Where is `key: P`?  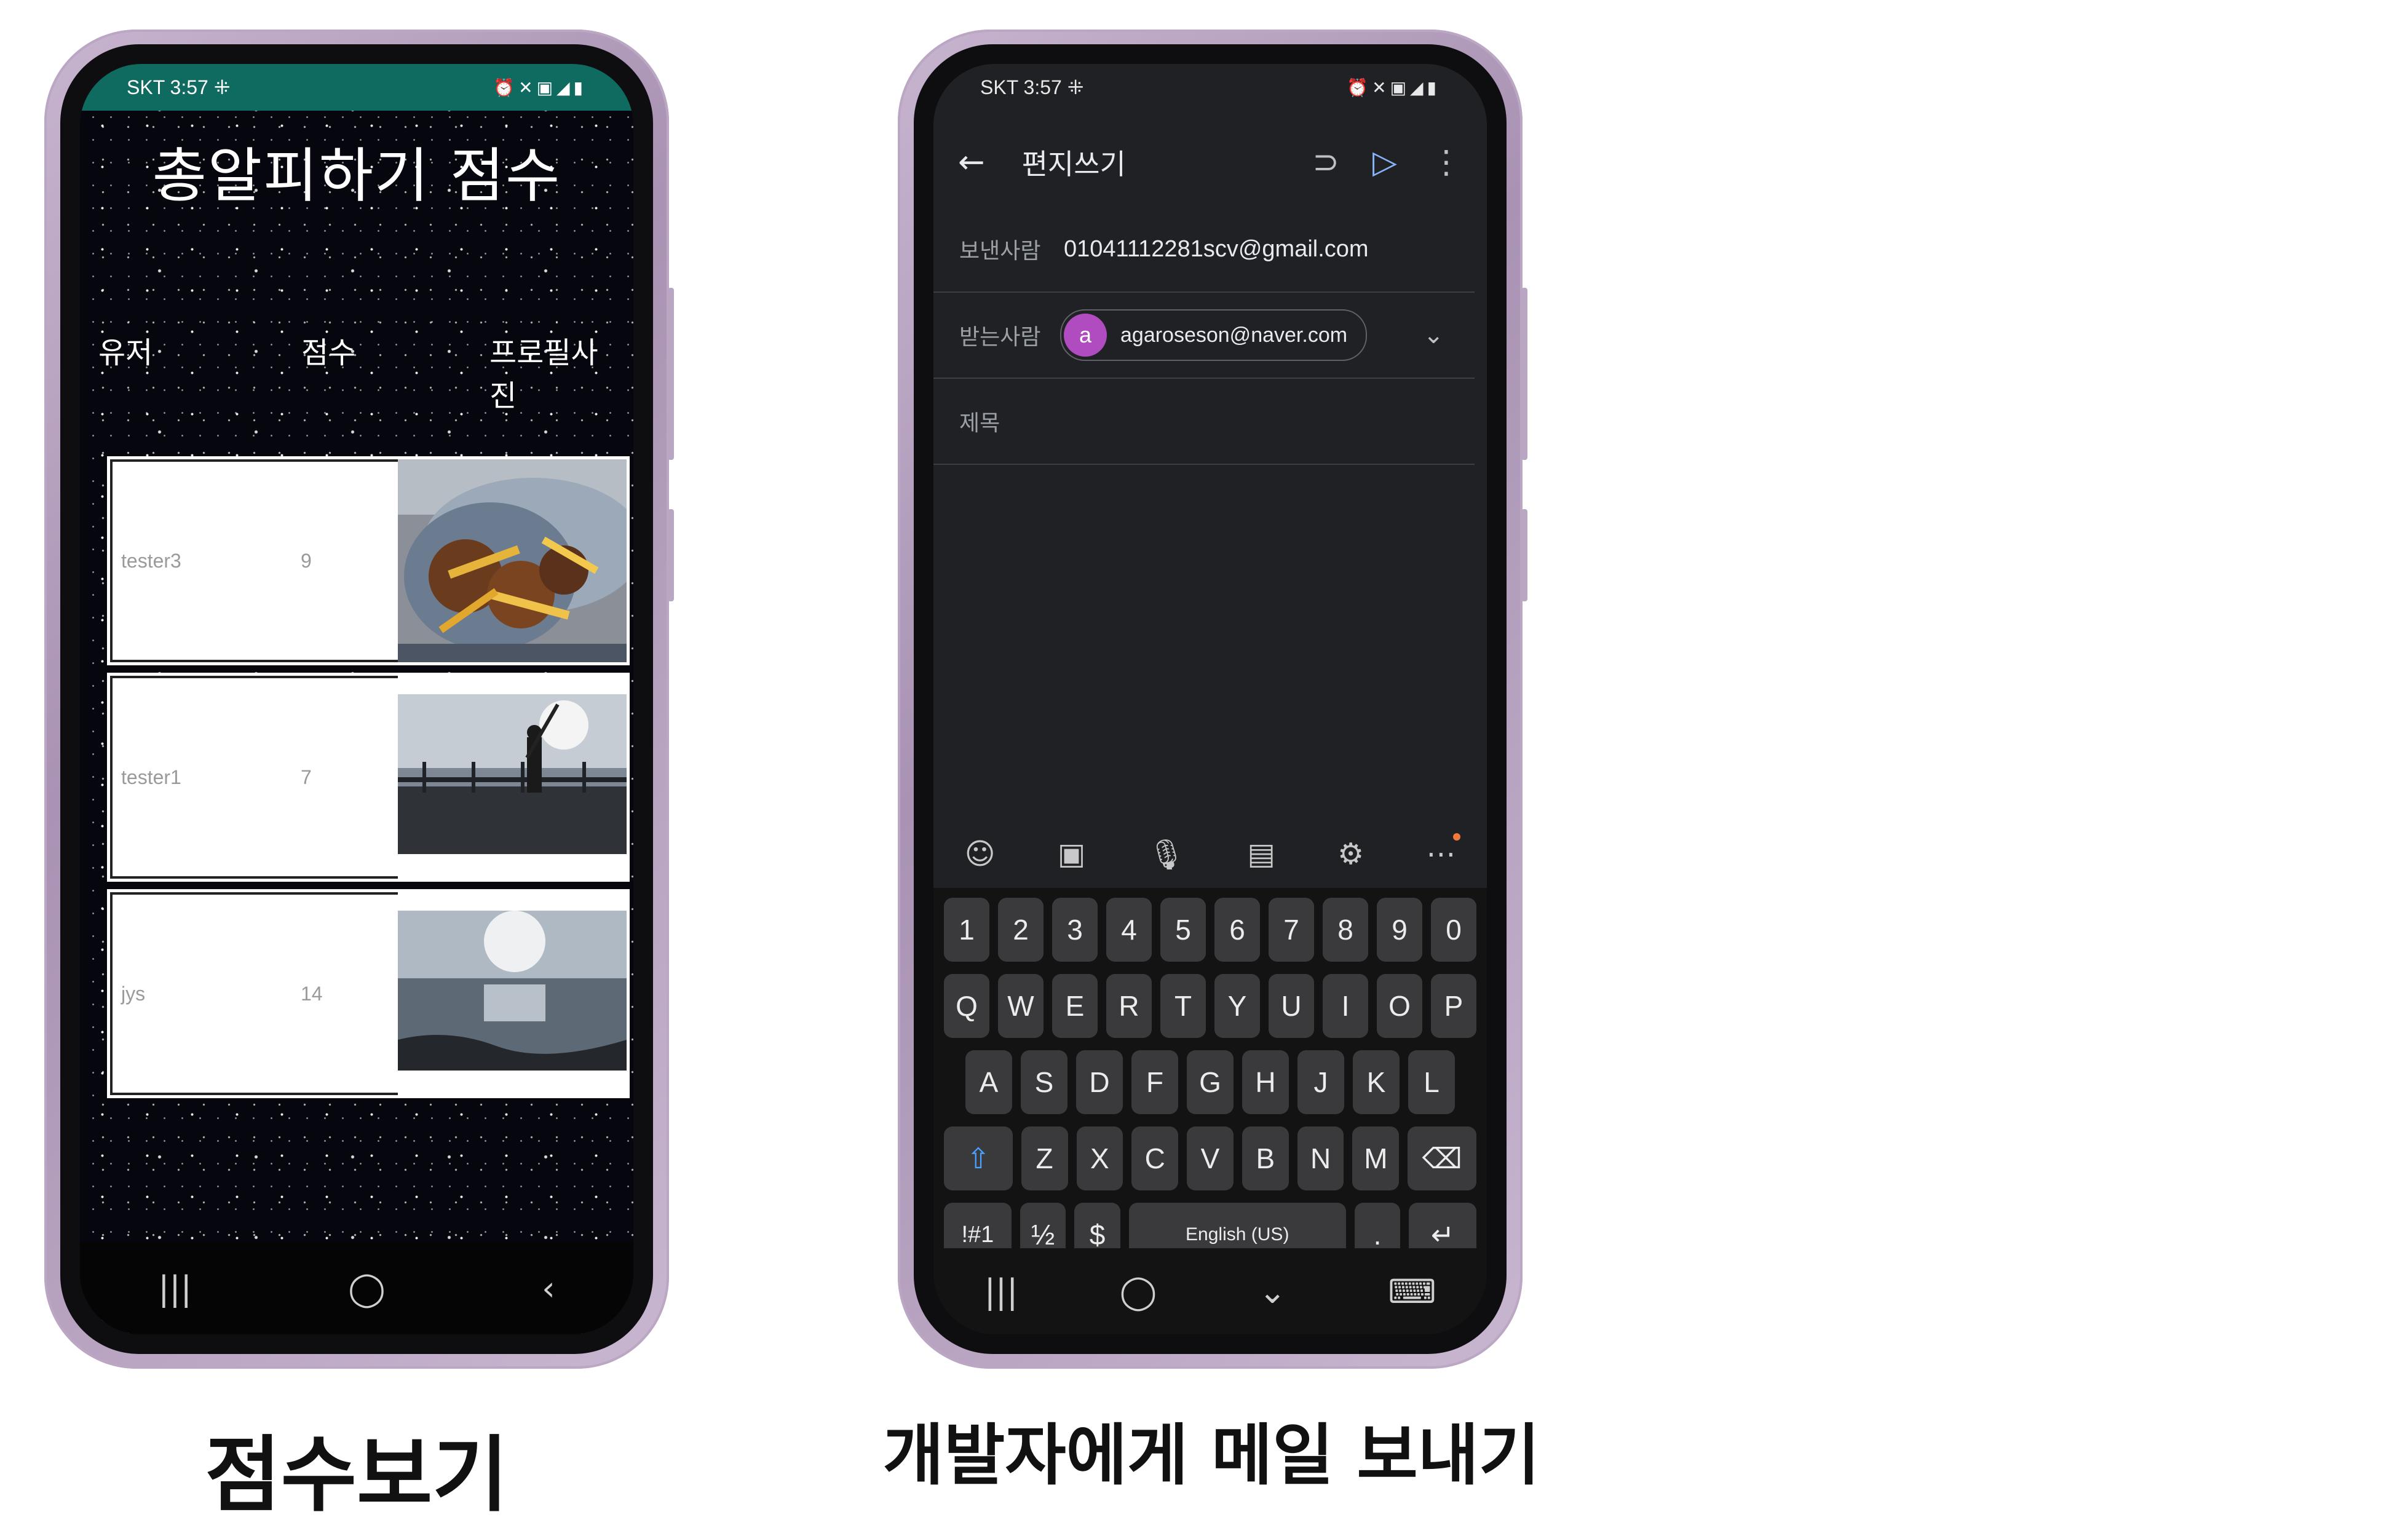 key: P is located at coordinates (1453, 1006).